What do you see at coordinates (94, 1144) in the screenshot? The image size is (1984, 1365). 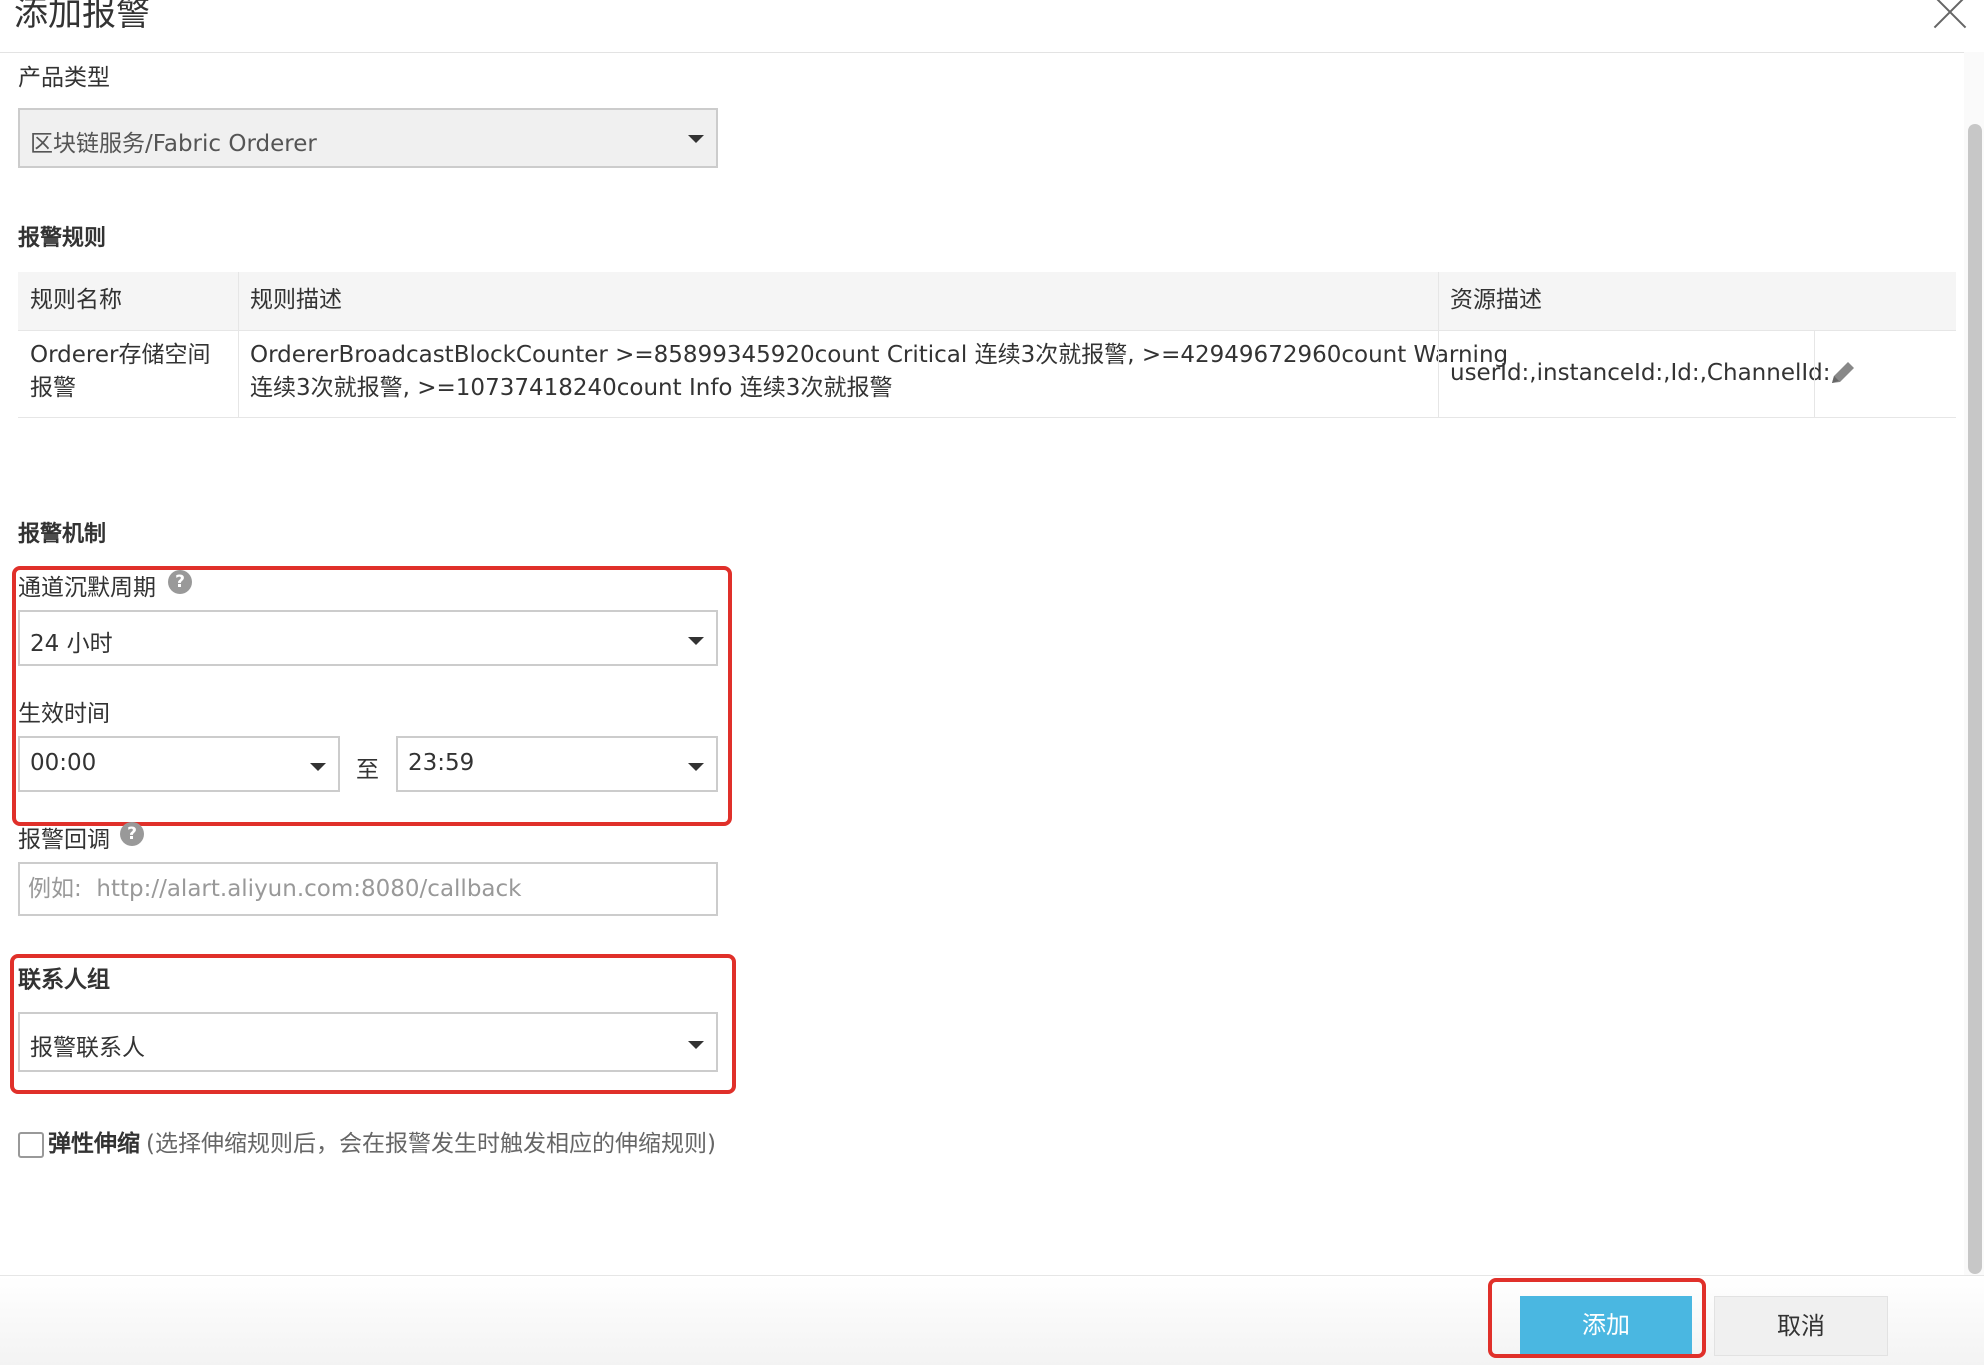 I see `auto-scaling-label: 弹性伸缩` at bounding box center [94, 1144].